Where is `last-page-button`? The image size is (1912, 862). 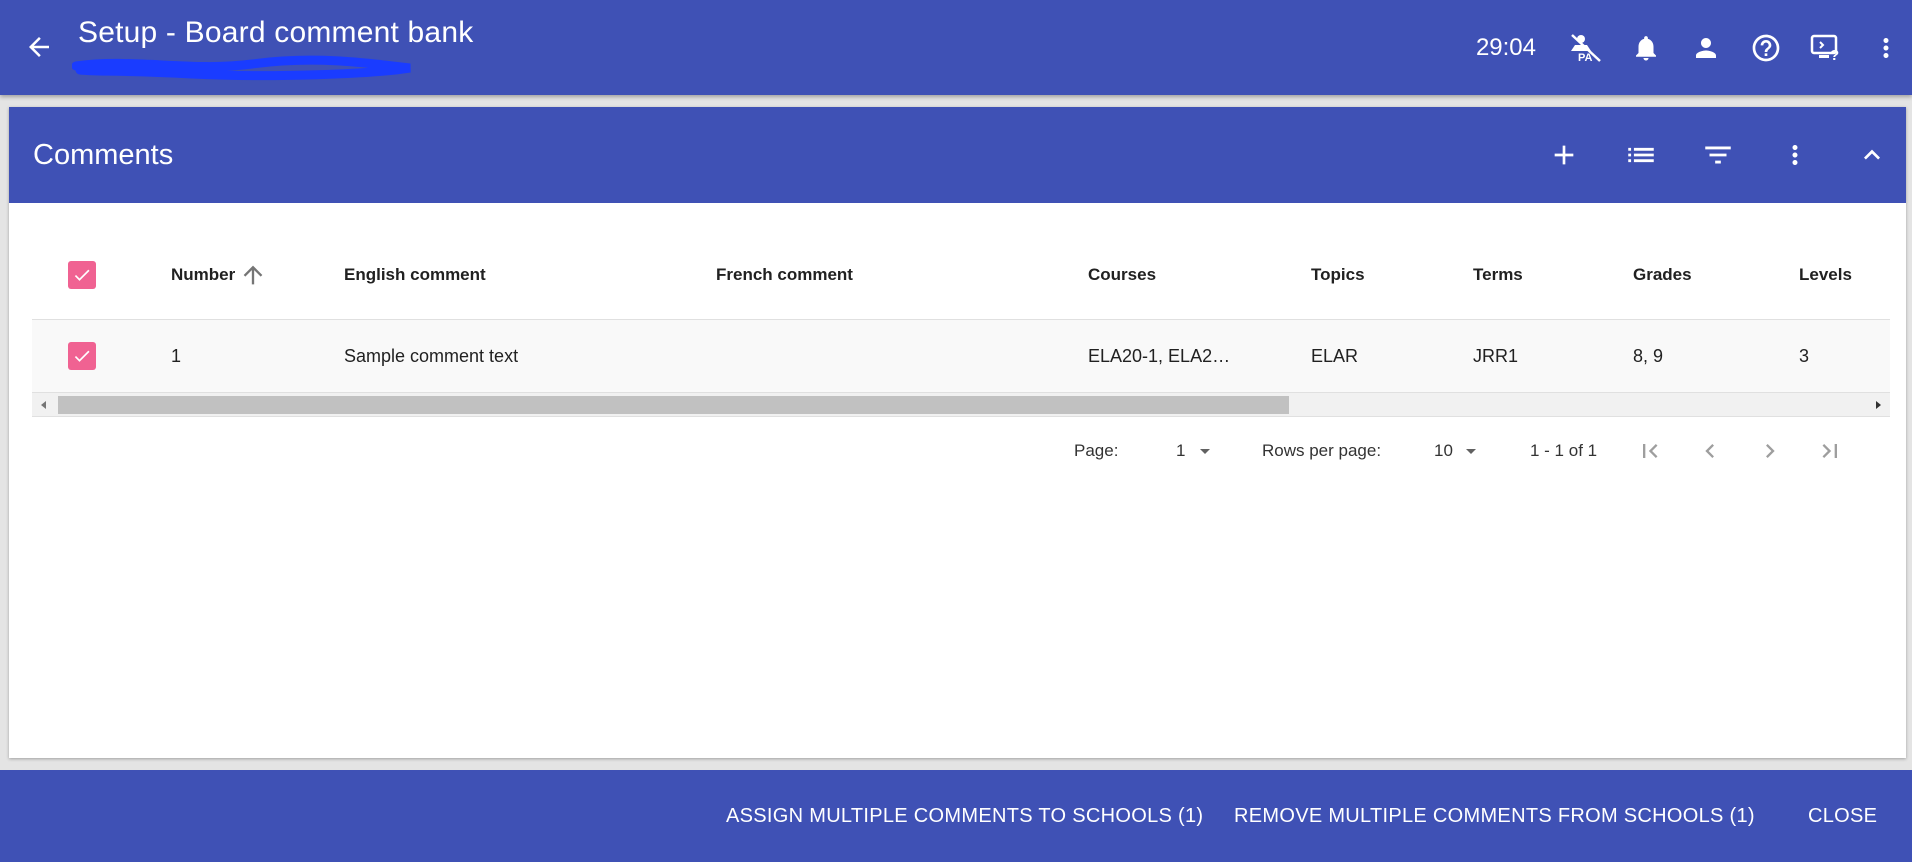
last-page-button is located at coordinates (1830, 451).